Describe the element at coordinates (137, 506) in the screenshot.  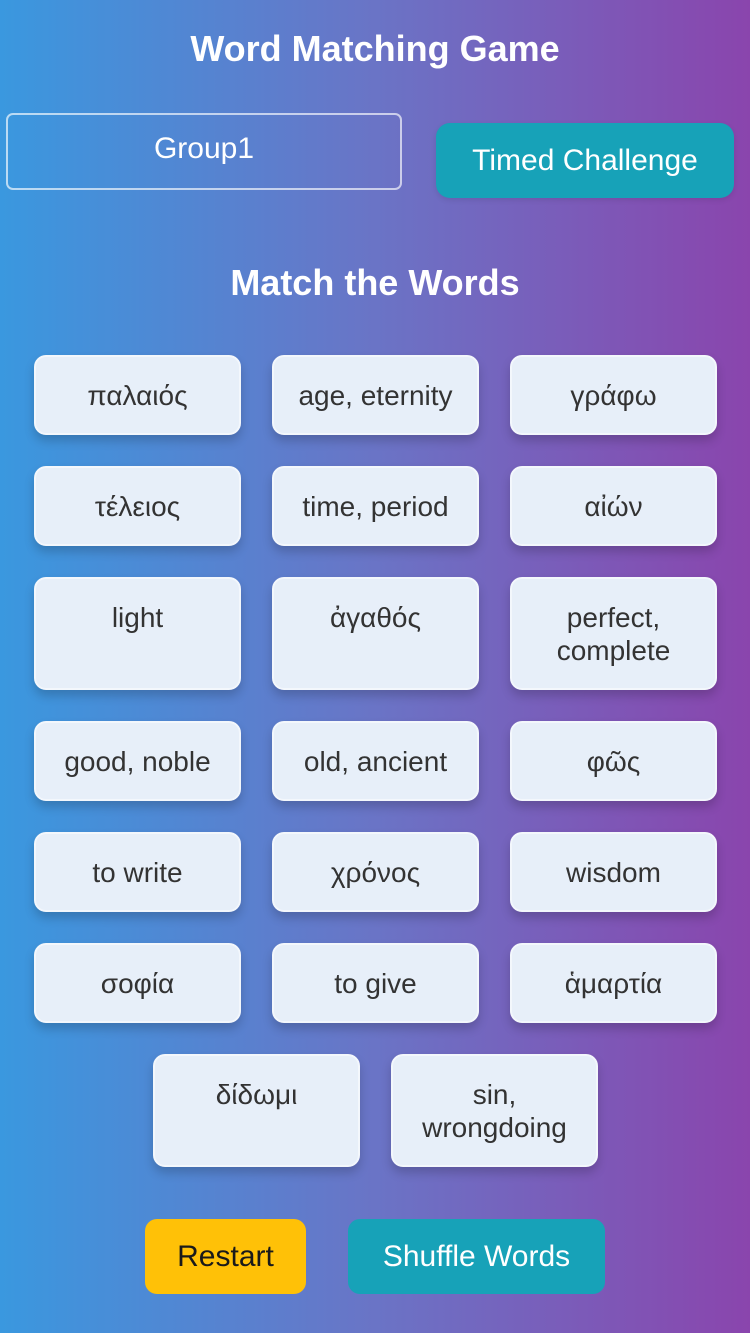
I see `word-card: τέλειος` at that location.